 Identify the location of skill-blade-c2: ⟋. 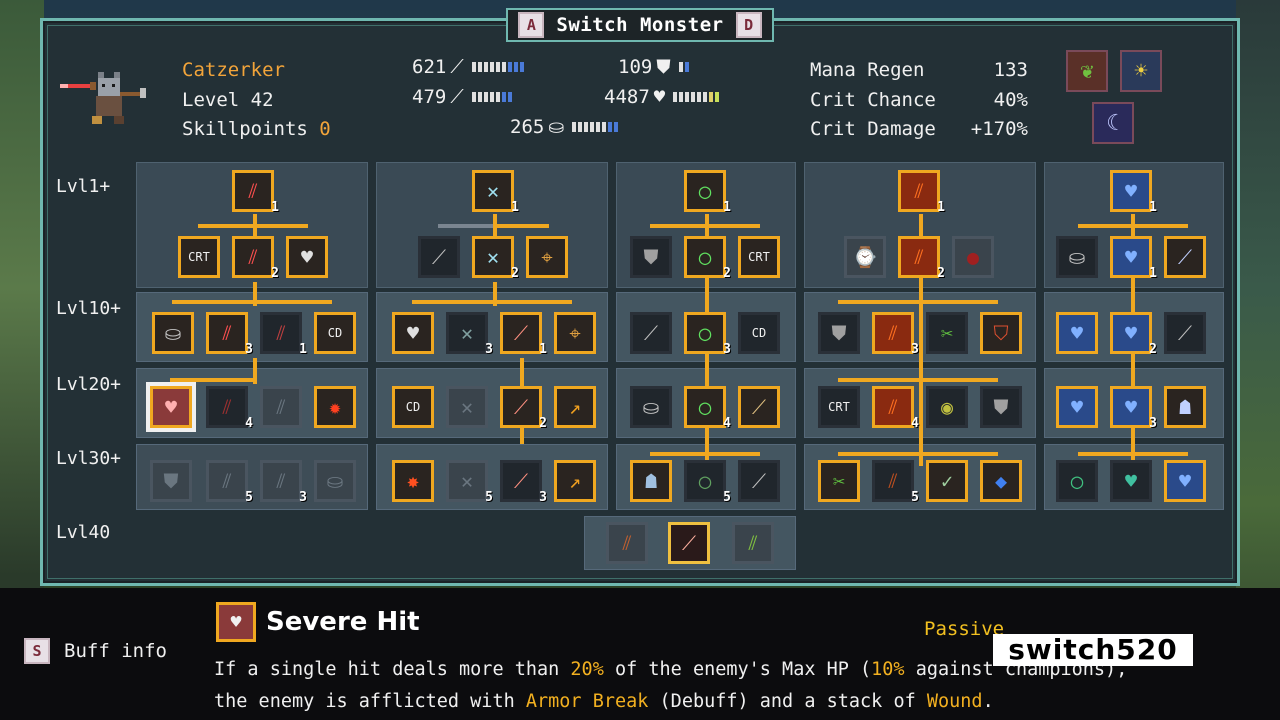
(439, 257).